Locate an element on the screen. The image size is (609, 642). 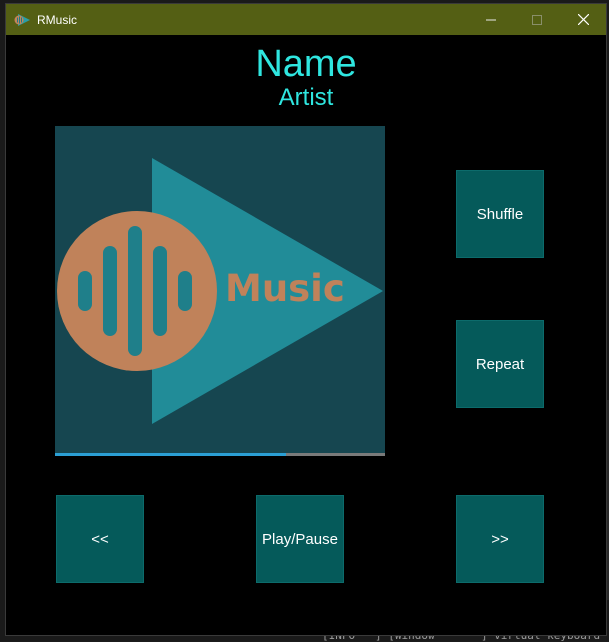
play-pause-button: Play/Pause is located at coordinates (300, 539).